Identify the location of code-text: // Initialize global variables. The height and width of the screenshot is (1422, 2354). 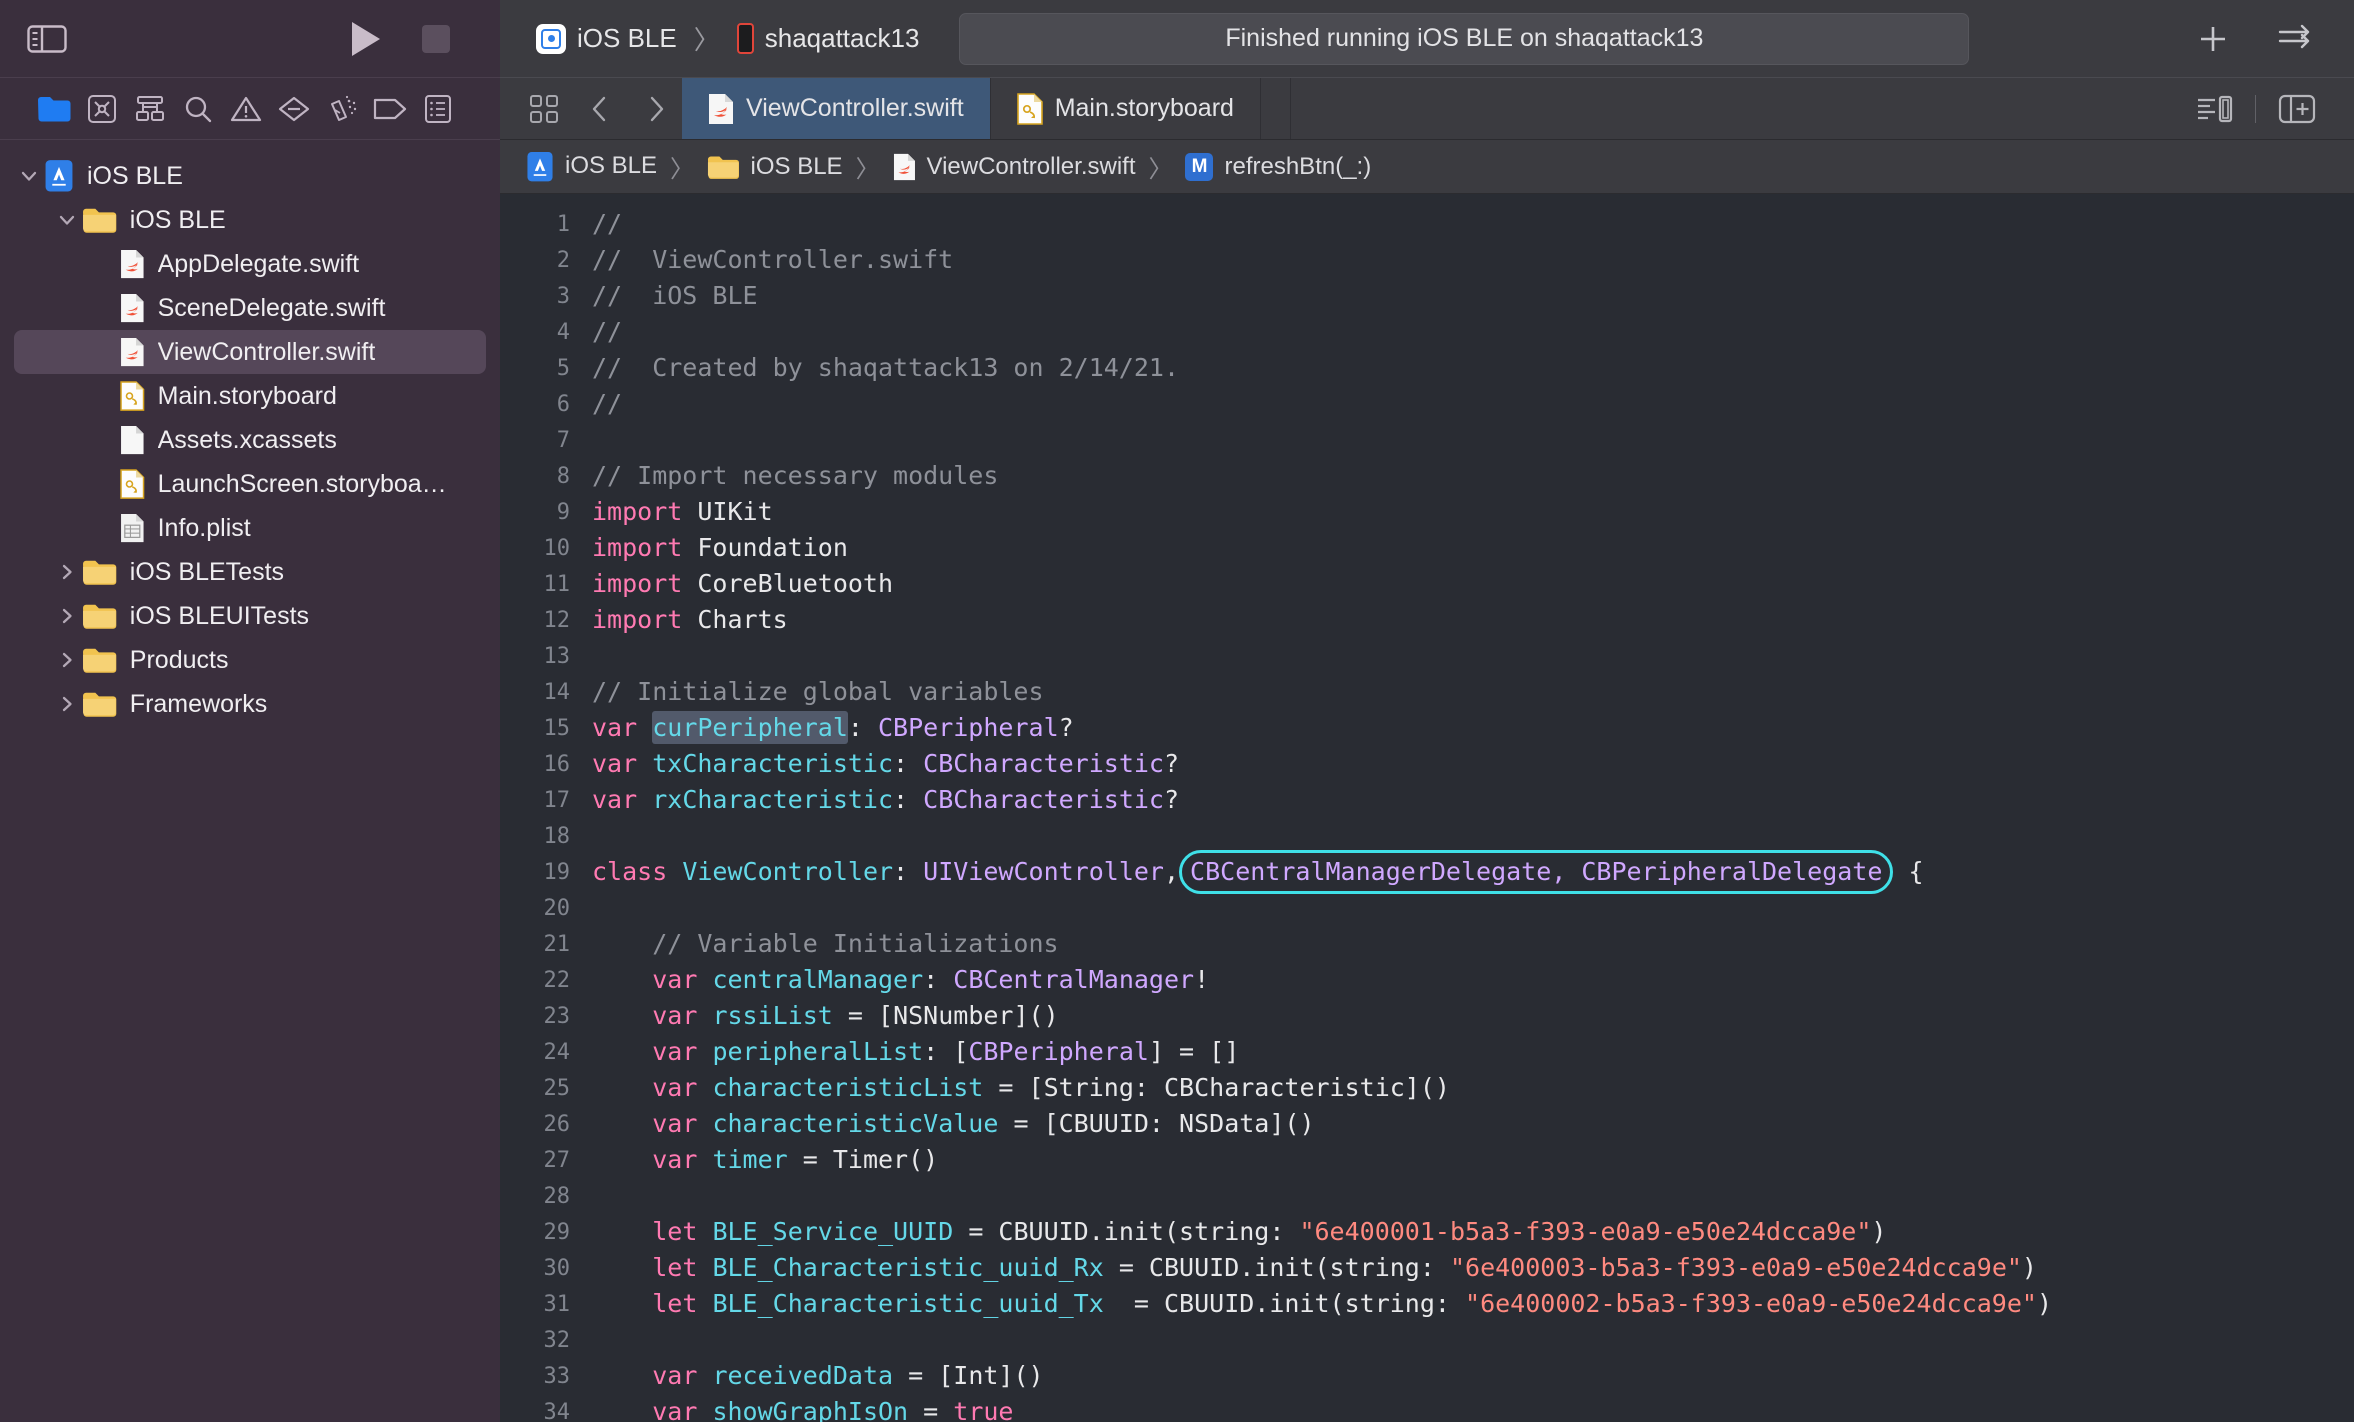
(818, 692).